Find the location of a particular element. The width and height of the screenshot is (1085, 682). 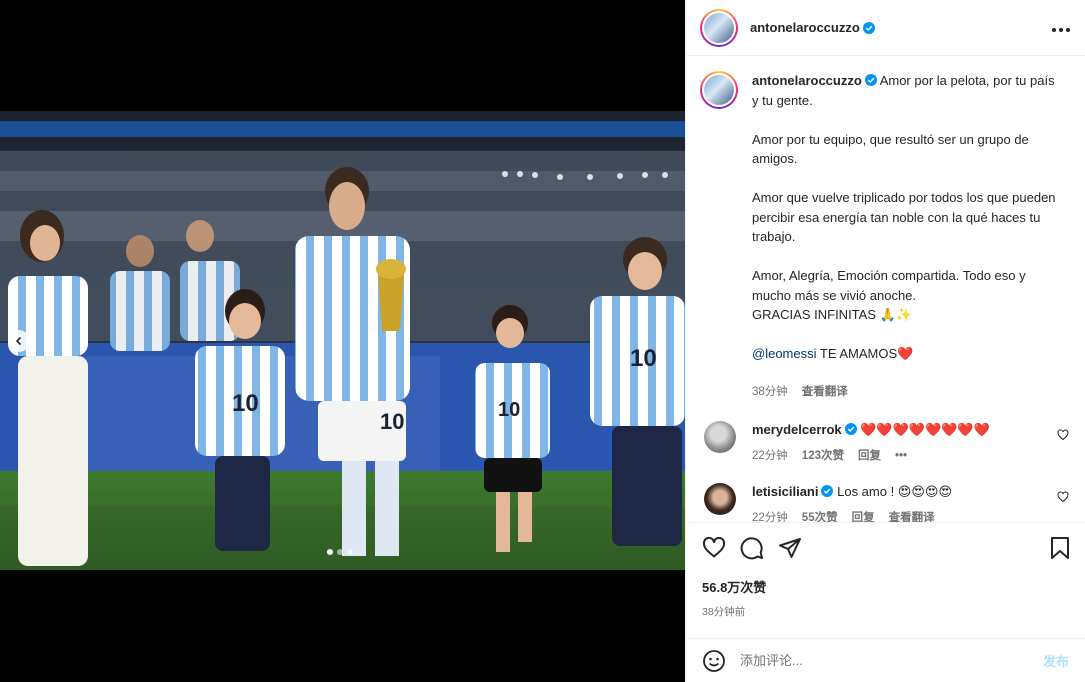

comment-username: merydelcerrok is located at coordinates (797, 429).